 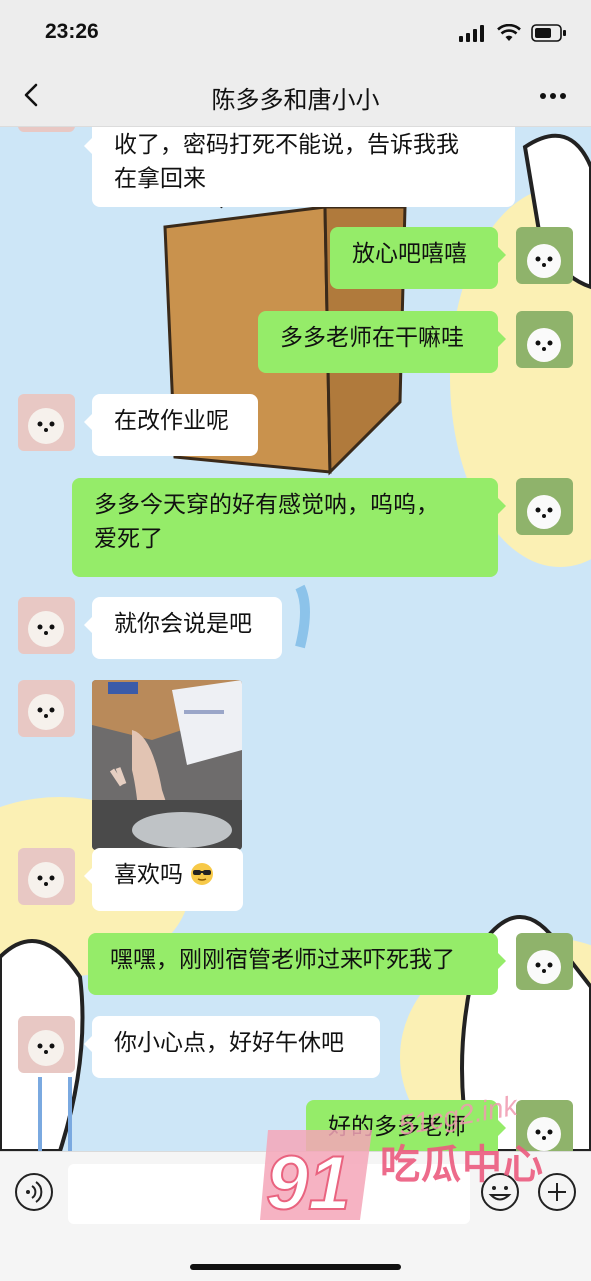 I want to click on chat-title: 陈多多和唐小小, so click(x=295, y=100).